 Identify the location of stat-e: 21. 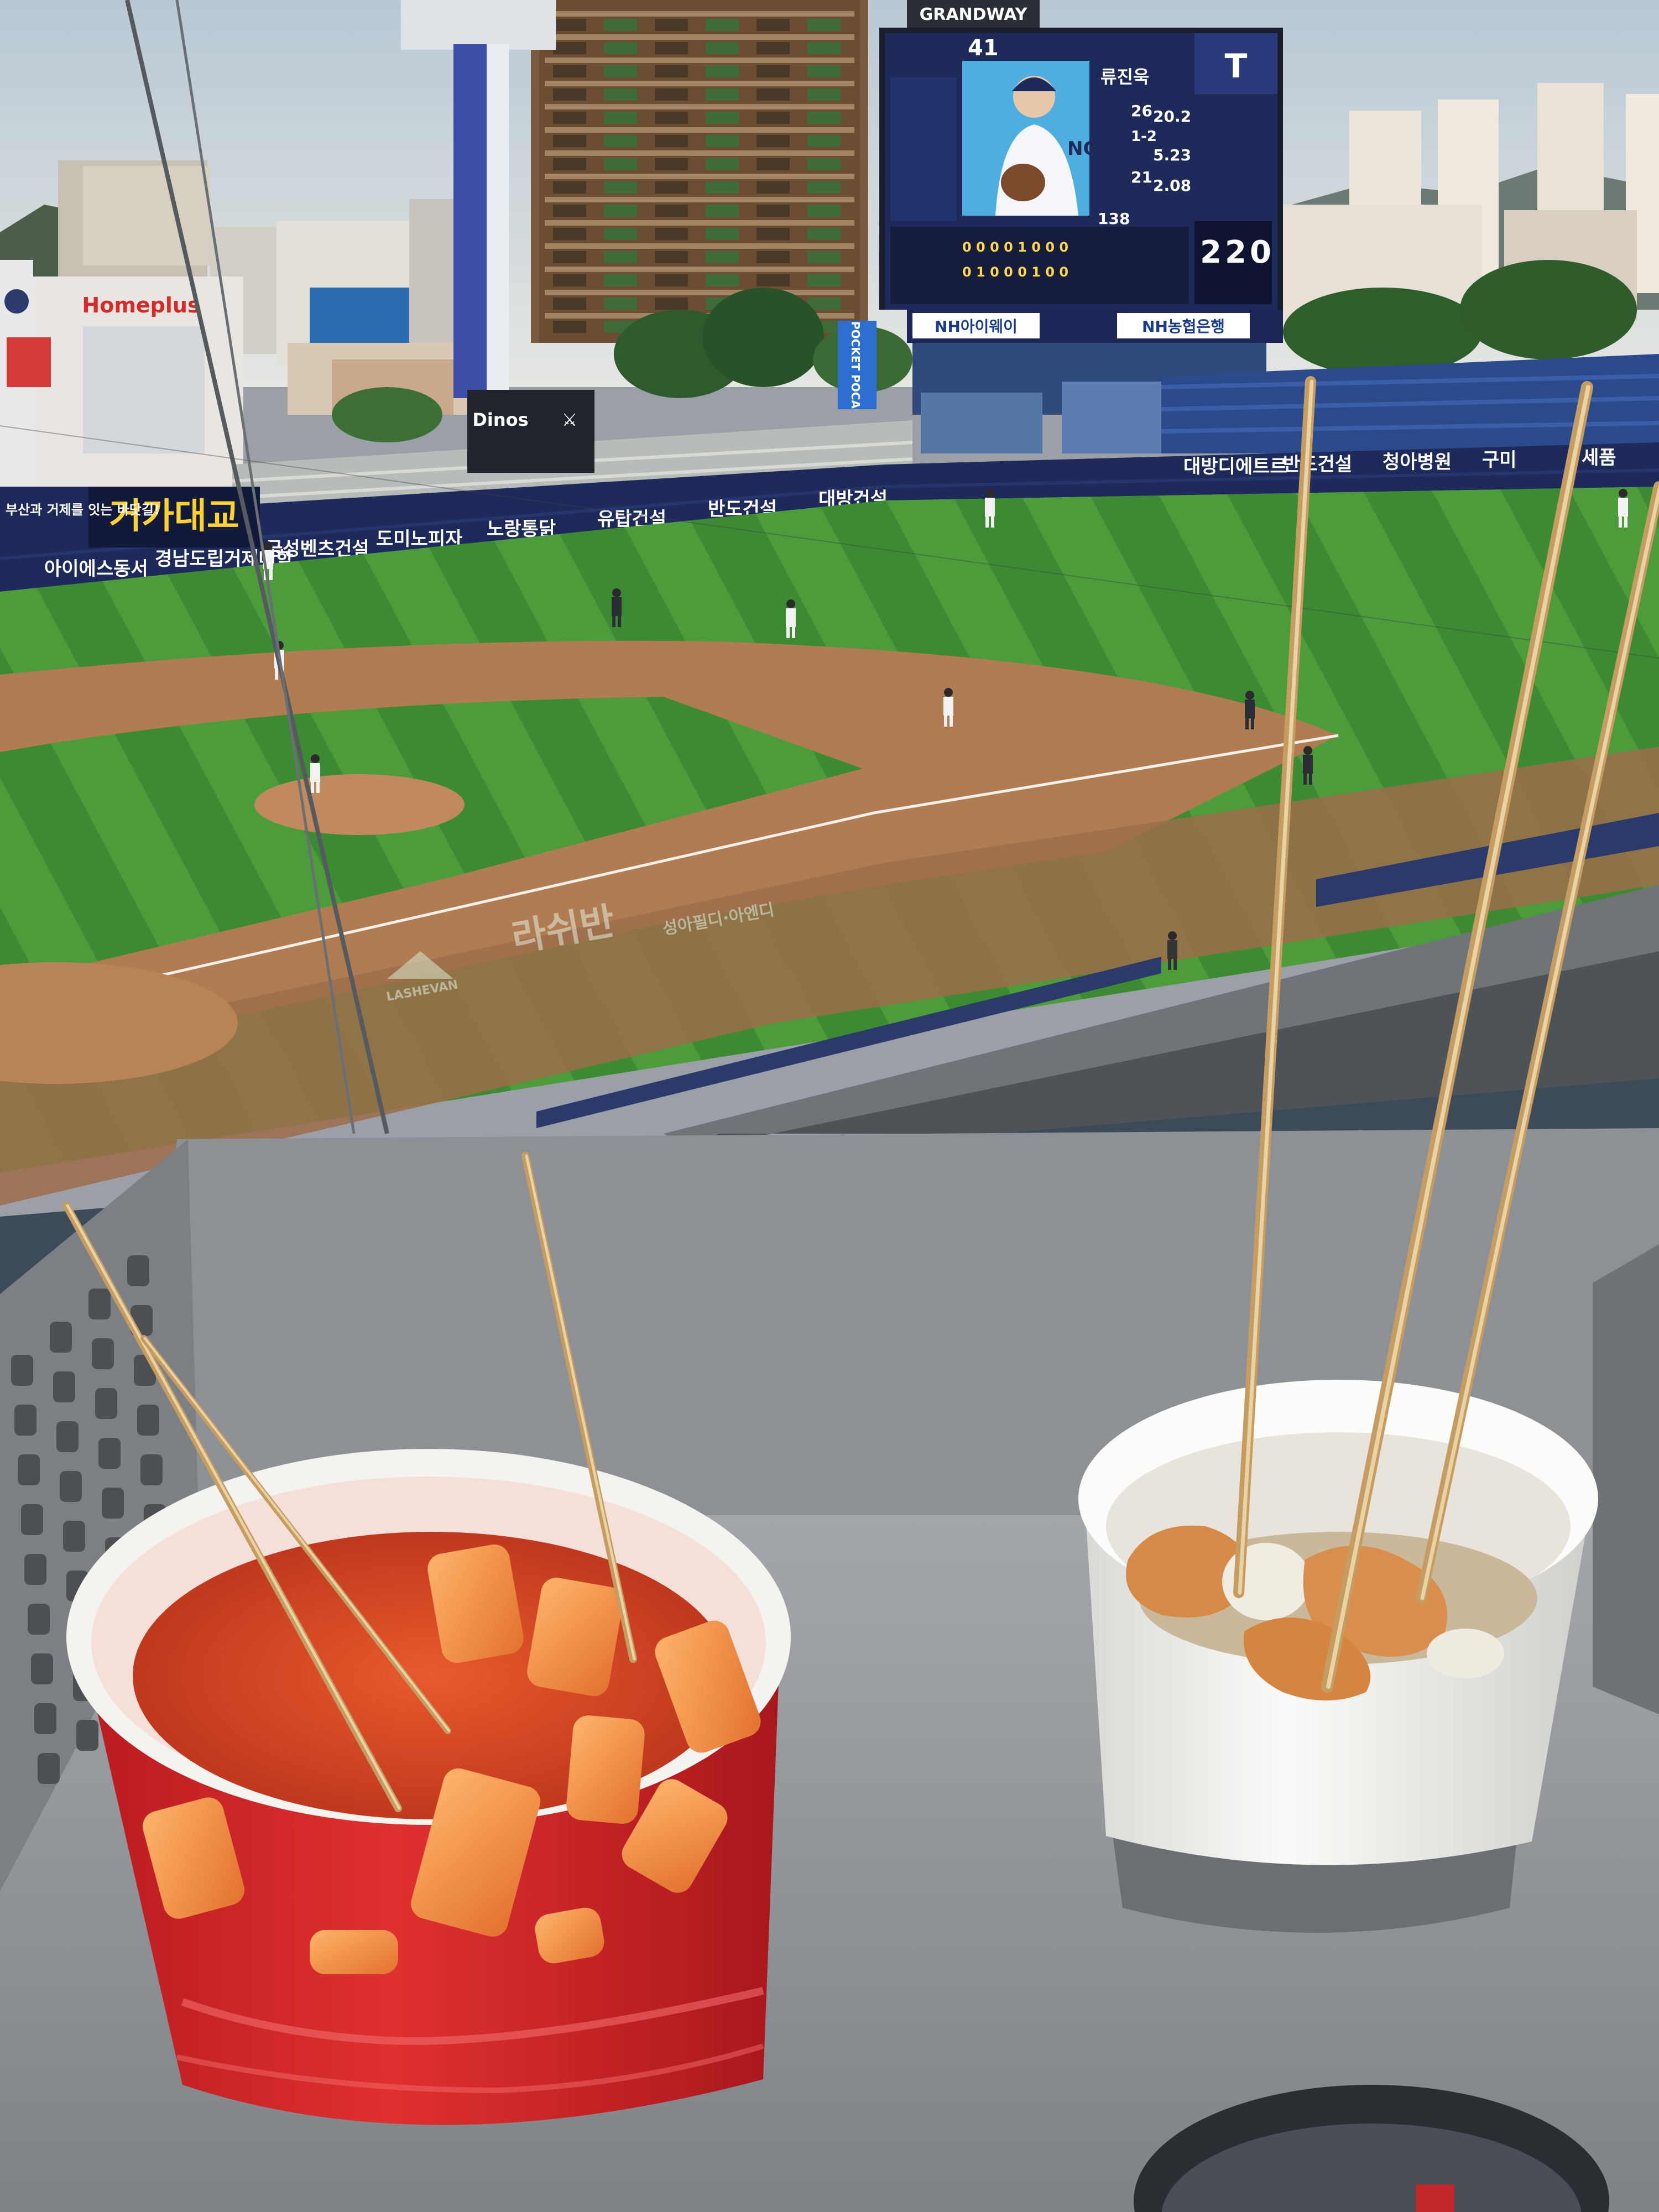
(1142, 177).